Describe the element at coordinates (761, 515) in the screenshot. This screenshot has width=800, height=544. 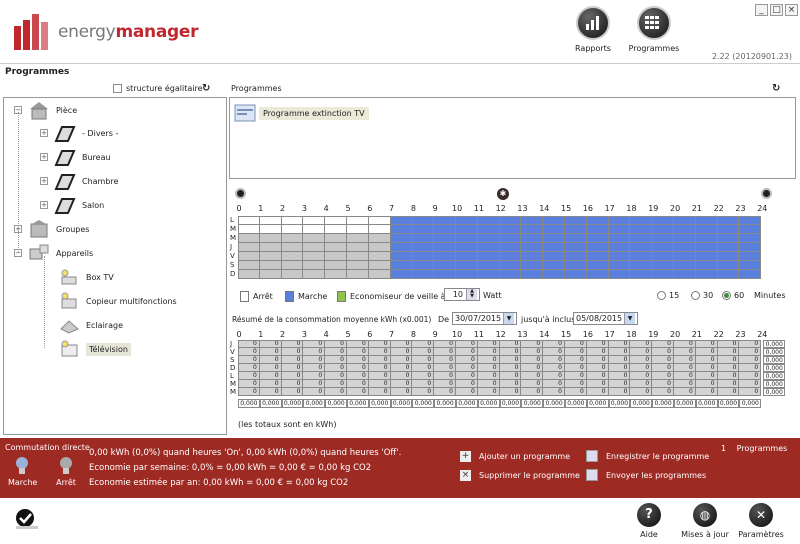
I see `tools-icon: ✕` at that location.